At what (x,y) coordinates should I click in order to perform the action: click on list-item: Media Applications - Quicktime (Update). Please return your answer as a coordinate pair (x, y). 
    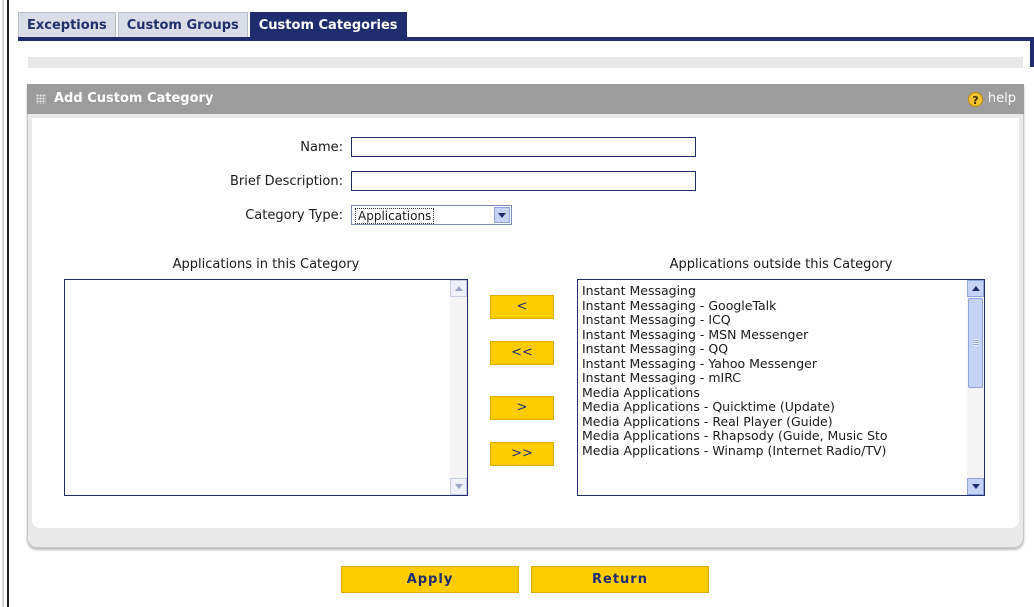
    Looking at the image, I should click on (773, 407).